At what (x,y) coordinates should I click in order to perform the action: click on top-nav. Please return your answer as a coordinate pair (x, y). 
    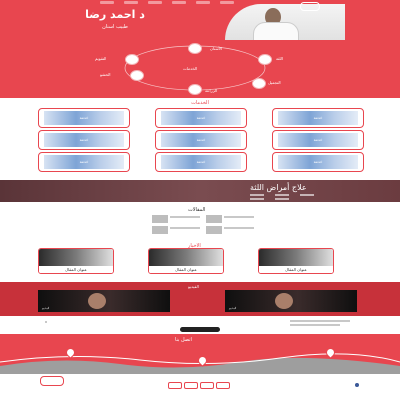
    Looking at the image, I should click on (167, 3).